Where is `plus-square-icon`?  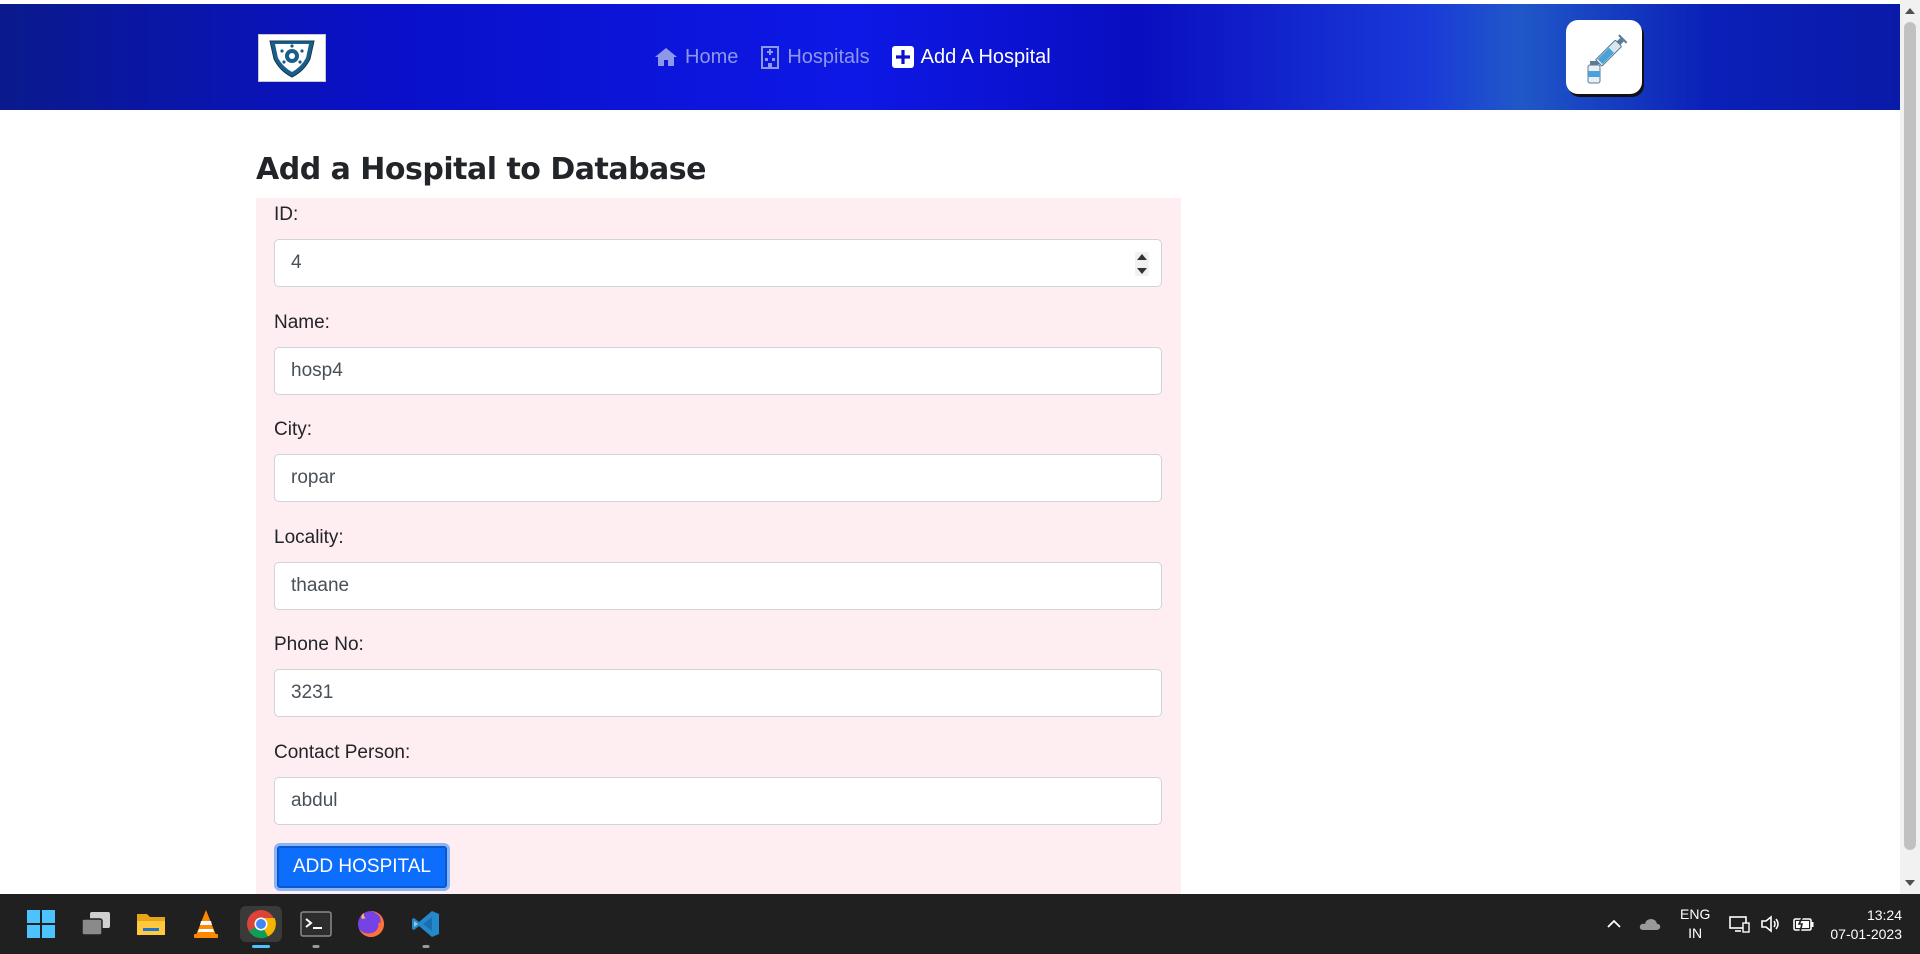
plus-square-icon is located at coordinates (902, 57).